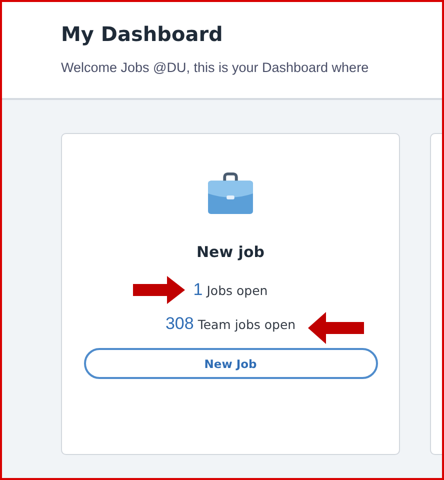 The width and height of the screenshot is (444, 480). I want to click on count-link: 1, so click(198, 290).